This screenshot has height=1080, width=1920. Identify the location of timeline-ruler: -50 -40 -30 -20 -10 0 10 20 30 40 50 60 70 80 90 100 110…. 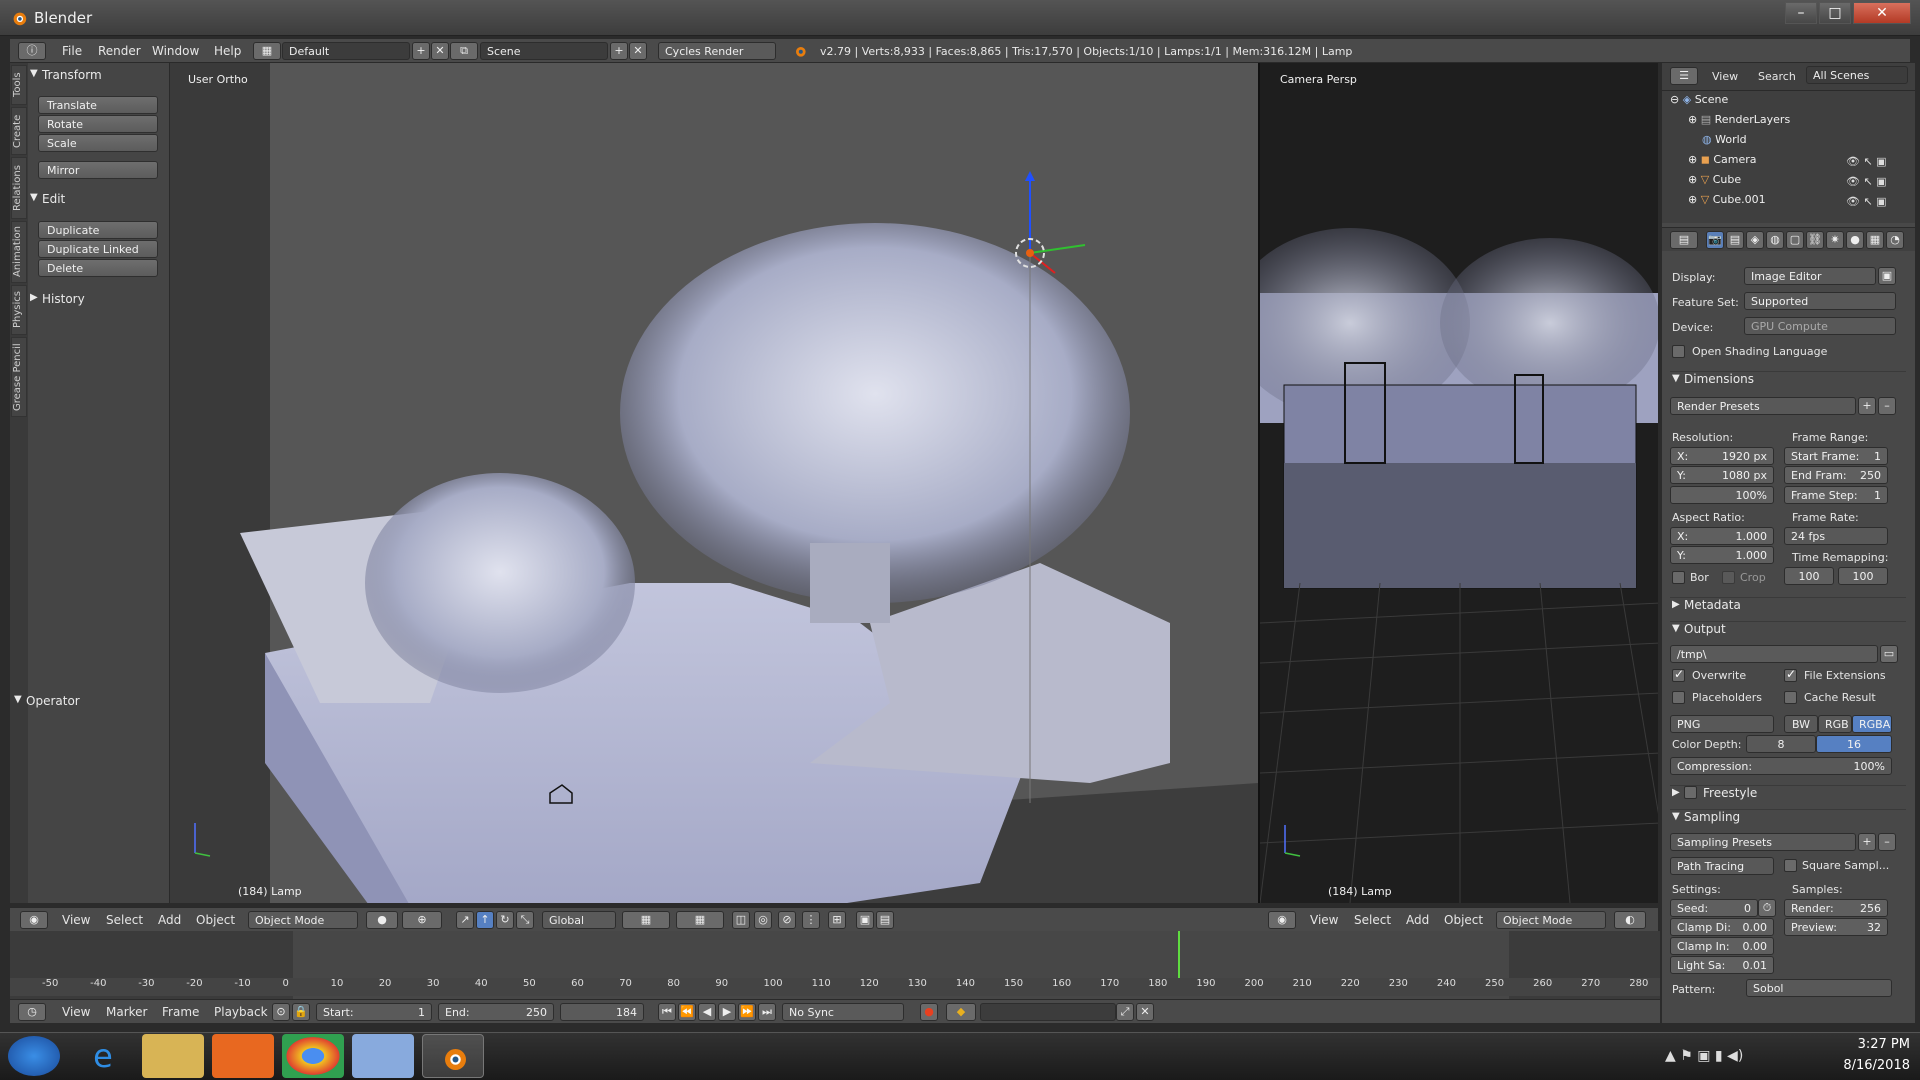
(835, 987).